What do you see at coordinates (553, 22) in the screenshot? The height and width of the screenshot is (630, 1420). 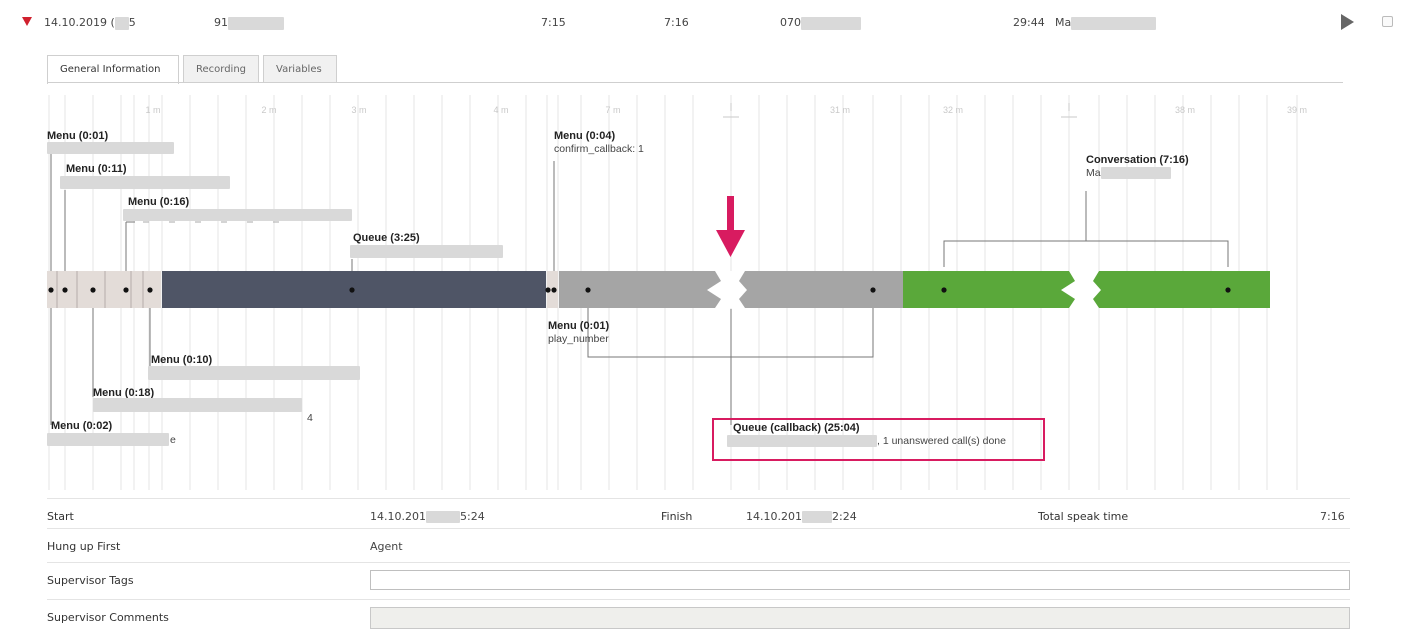 I see `duration-a: 7:15` at bounding box center [553, 22].